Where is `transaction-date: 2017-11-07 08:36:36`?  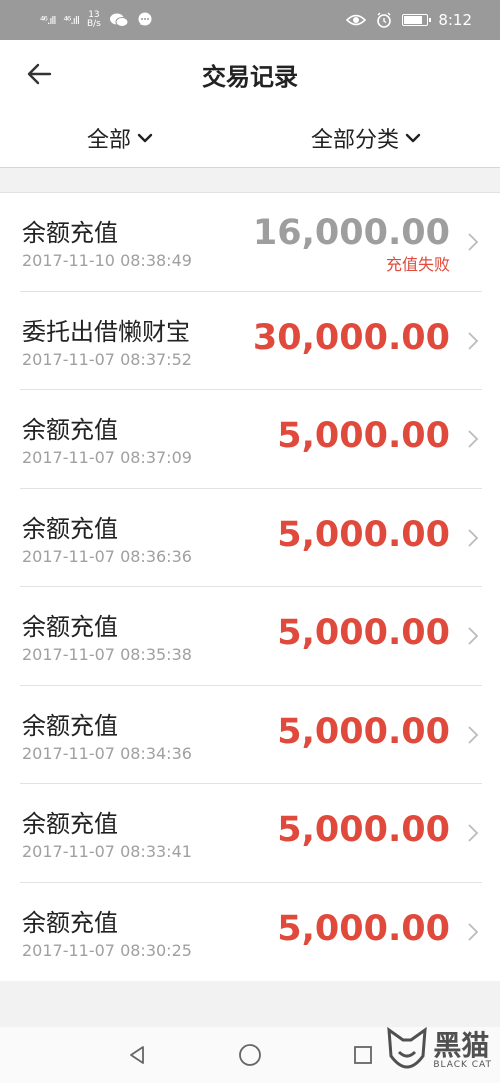
transaction-date: 2017-11-07 08:36:36 is located at coordinates (107, 556).